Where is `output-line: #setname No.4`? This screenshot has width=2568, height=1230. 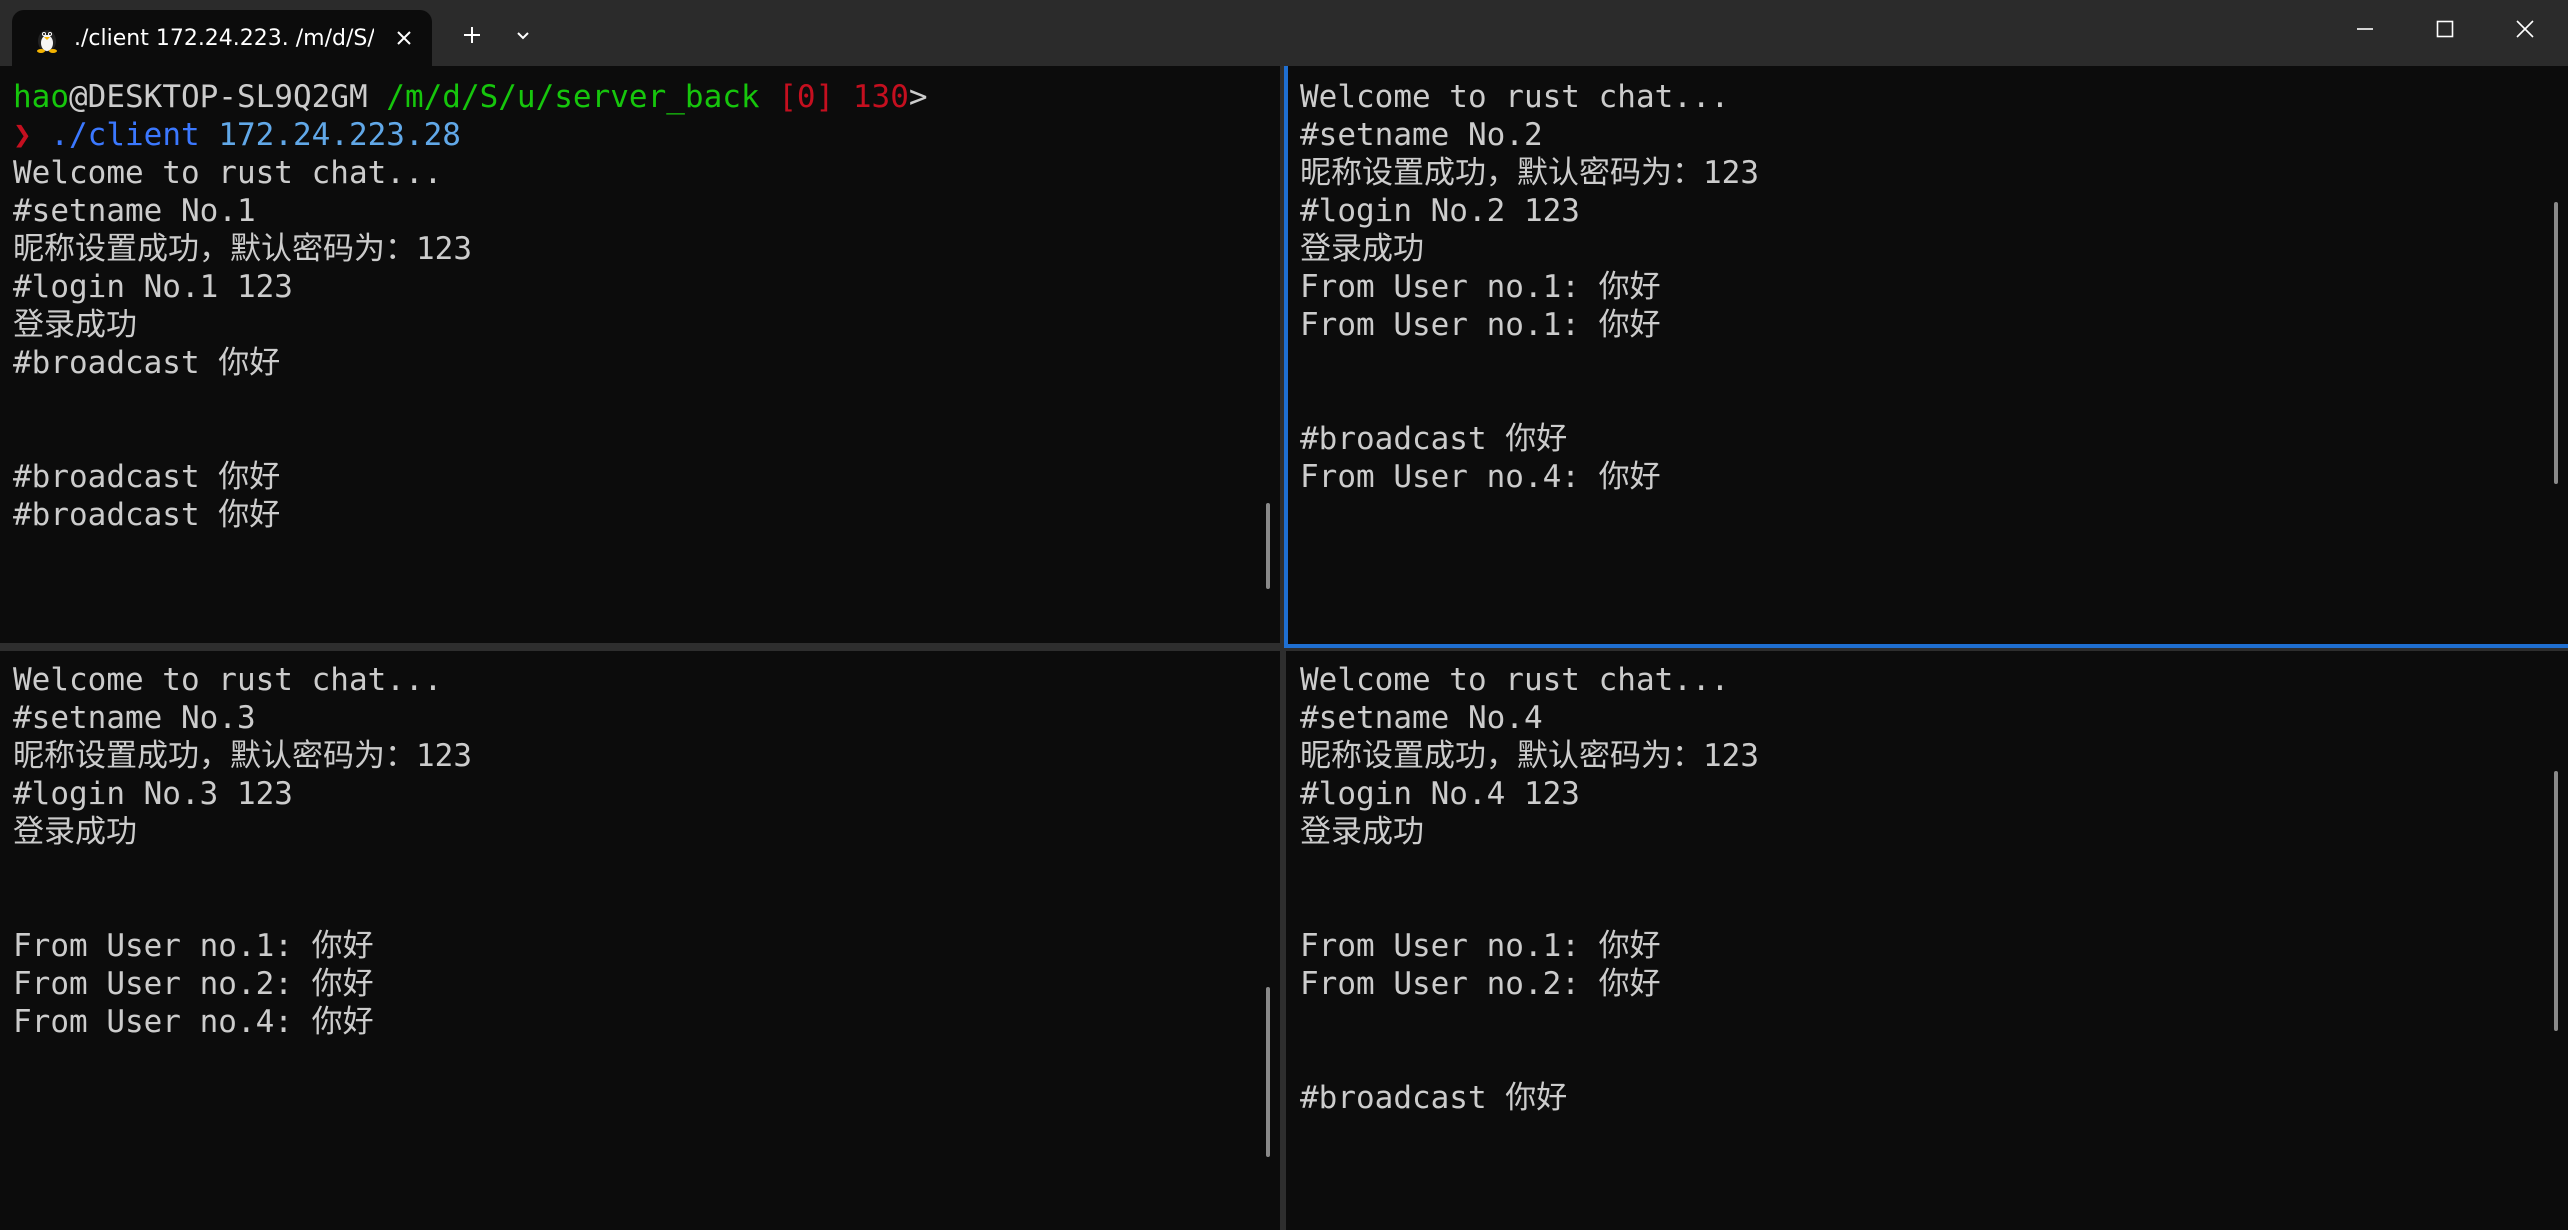 output-line: #setname No.4 is located at coordinates (1421, 718).